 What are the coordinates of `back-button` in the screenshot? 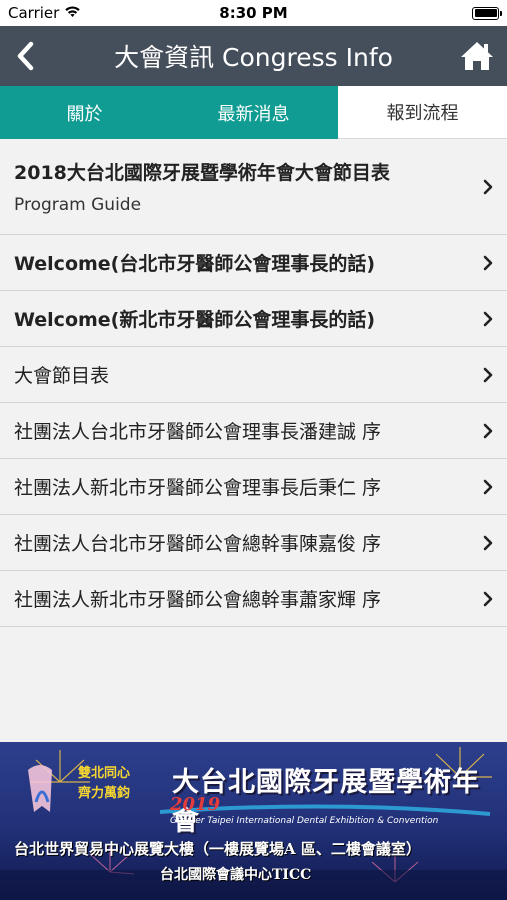 It's located at (26, 56).